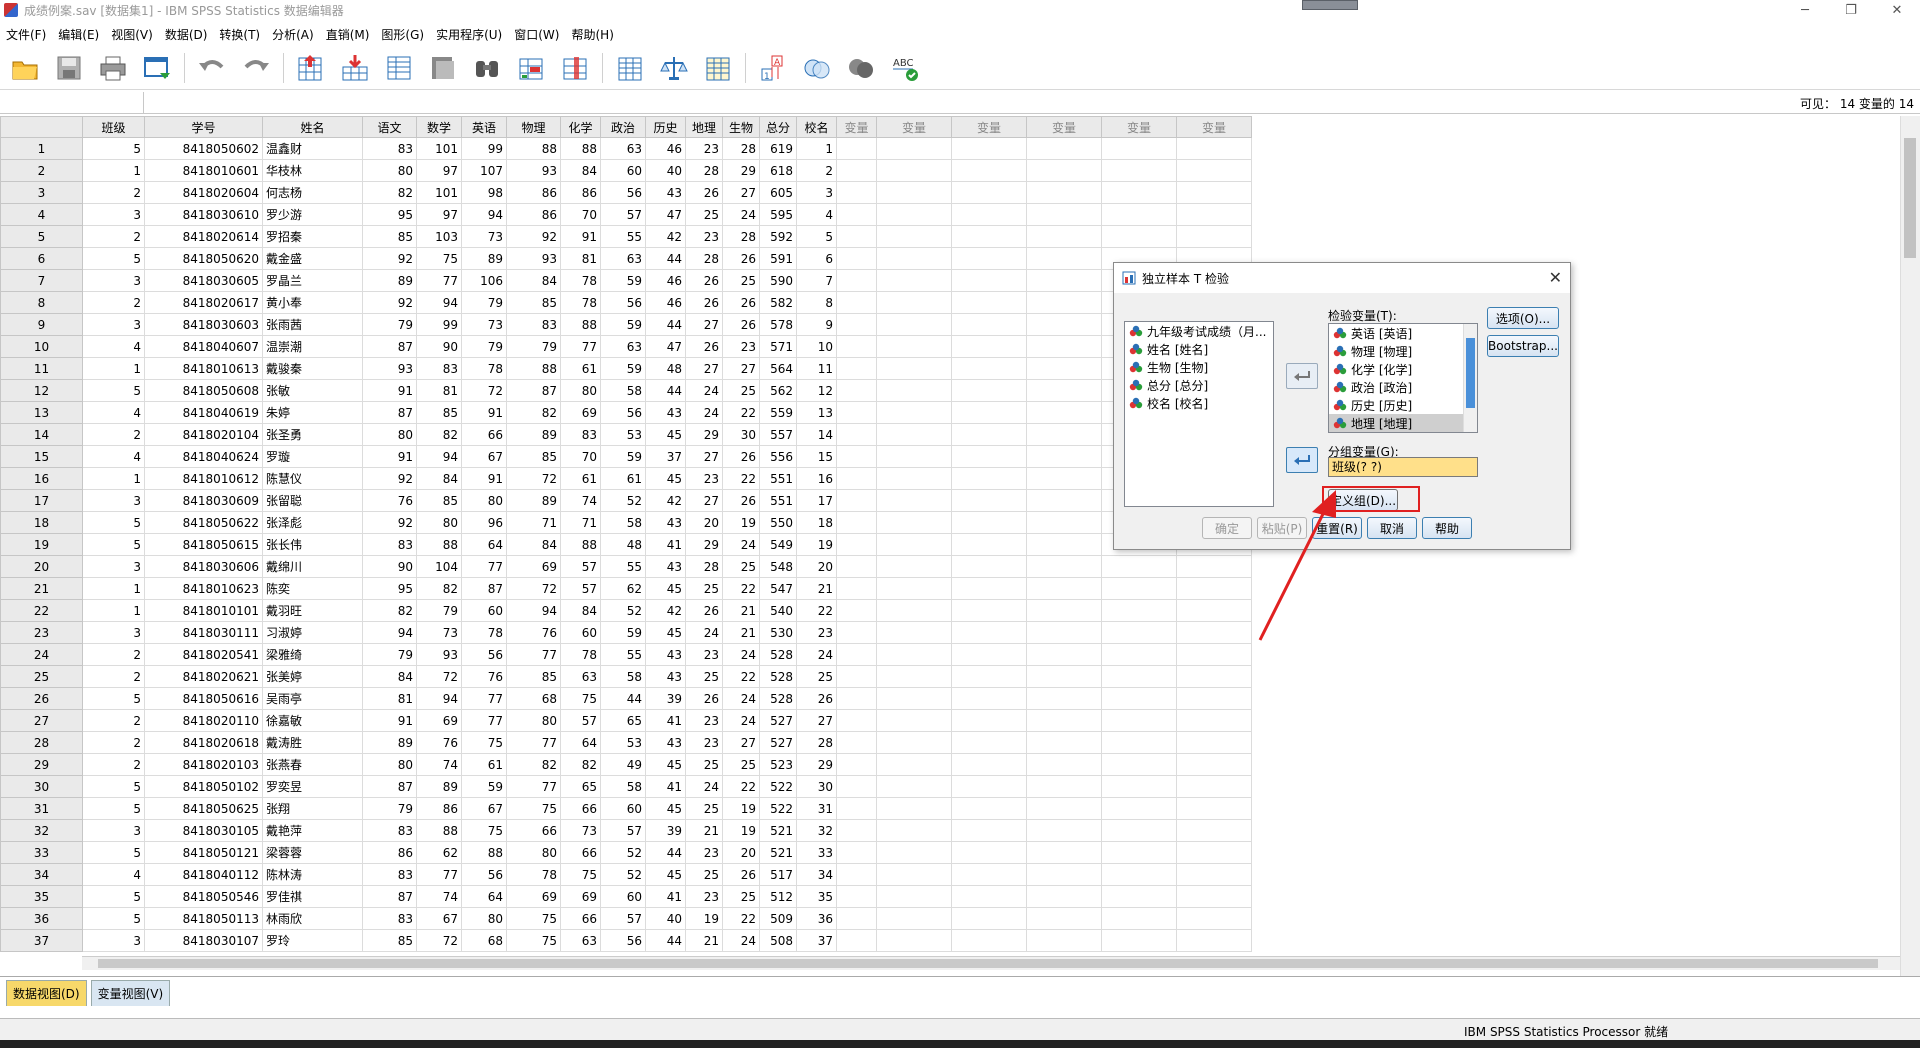 Image resolution: width=1920 pixels, height=1048 pixels. I want to click on data-cell: 1, so click(113, 610).